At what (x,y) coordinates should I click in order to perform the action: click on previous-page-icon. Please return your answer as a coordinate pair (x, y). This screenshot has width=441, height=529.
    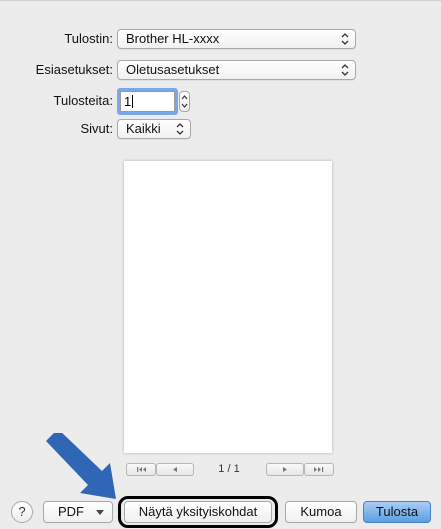
    Looking at the image, I should click on (175, 469).